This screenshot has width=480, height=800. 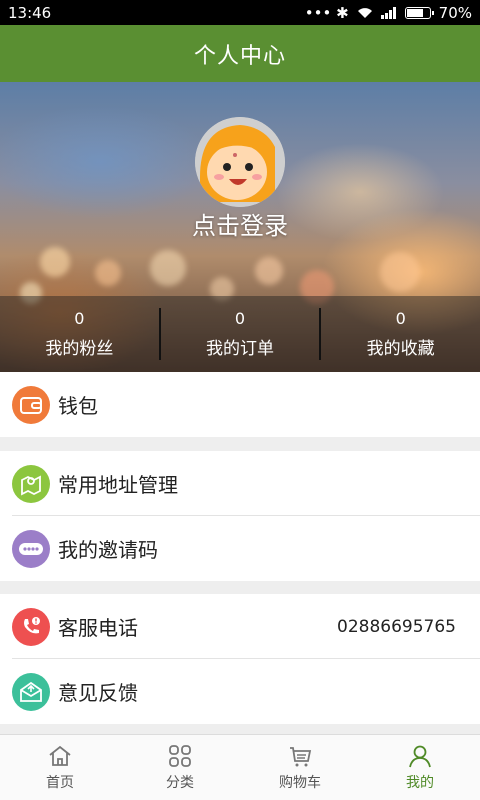 I want to click on page-title-bar: 个人中心, so click(x=240, y=53).